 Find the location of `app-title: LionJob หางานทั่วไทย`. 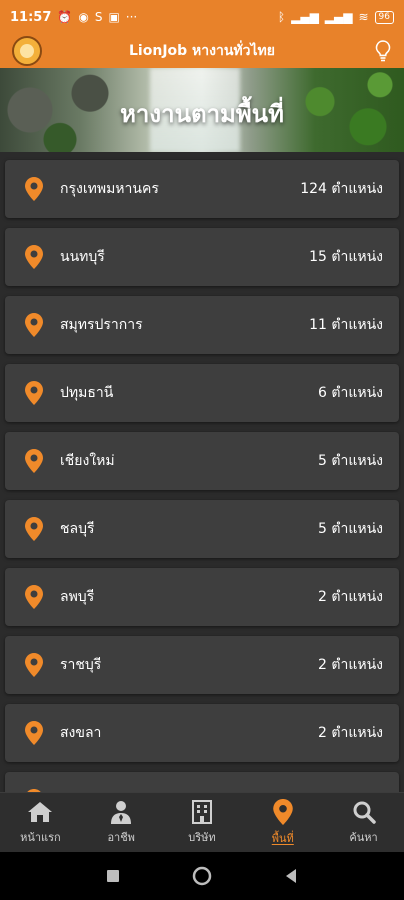

app-title: LionJob หางานทั่วไทย is located at coordinates (202, 51).